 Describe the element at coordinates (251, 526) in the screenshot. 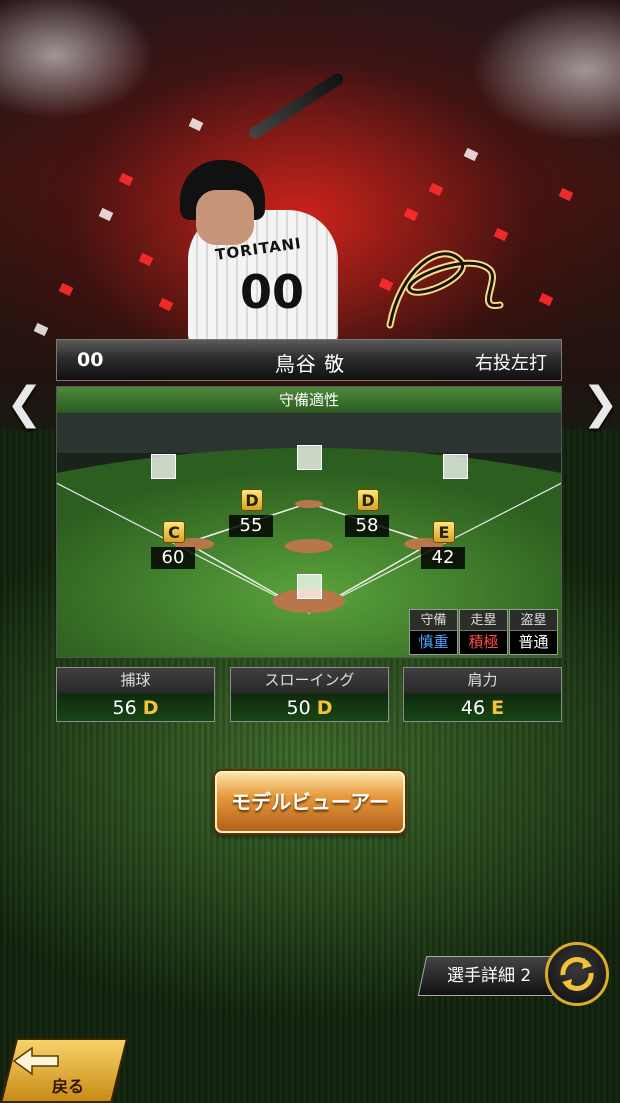

I see `shortstop-value: 55` at that location.